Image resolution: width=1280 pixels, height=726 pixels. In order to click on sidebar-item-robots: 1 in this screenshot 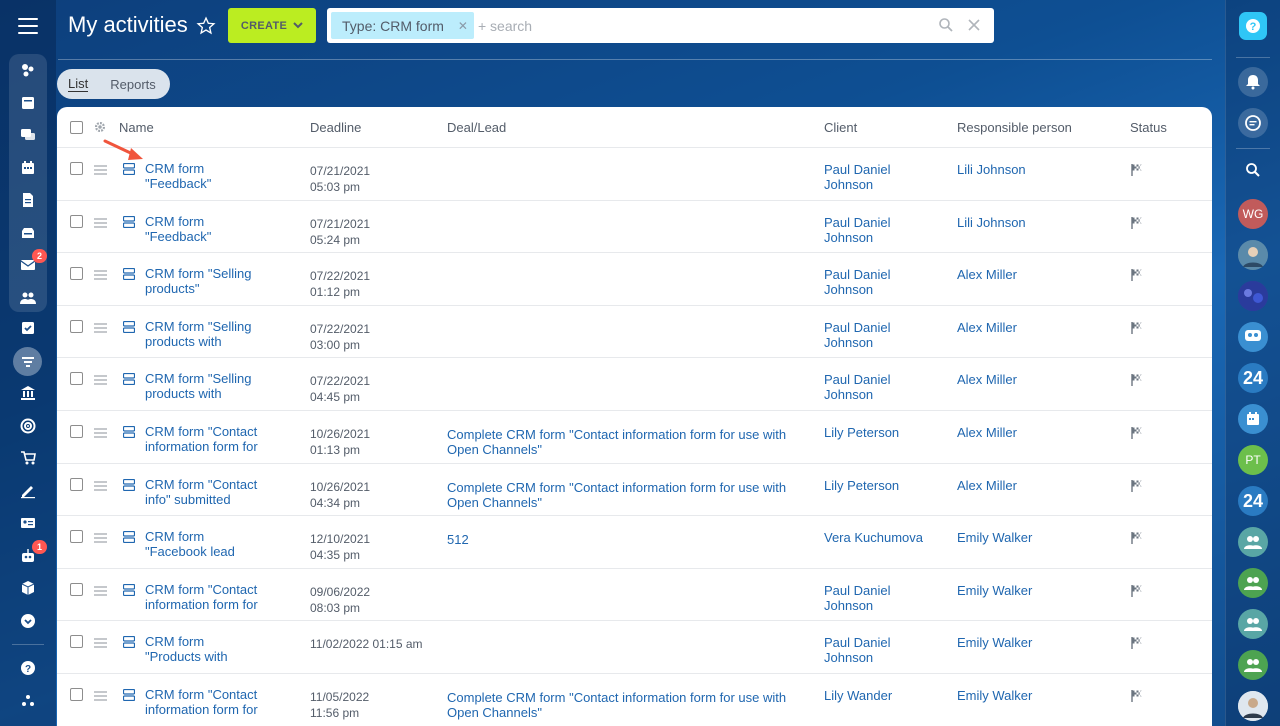, I will do `click(28, 556)`.